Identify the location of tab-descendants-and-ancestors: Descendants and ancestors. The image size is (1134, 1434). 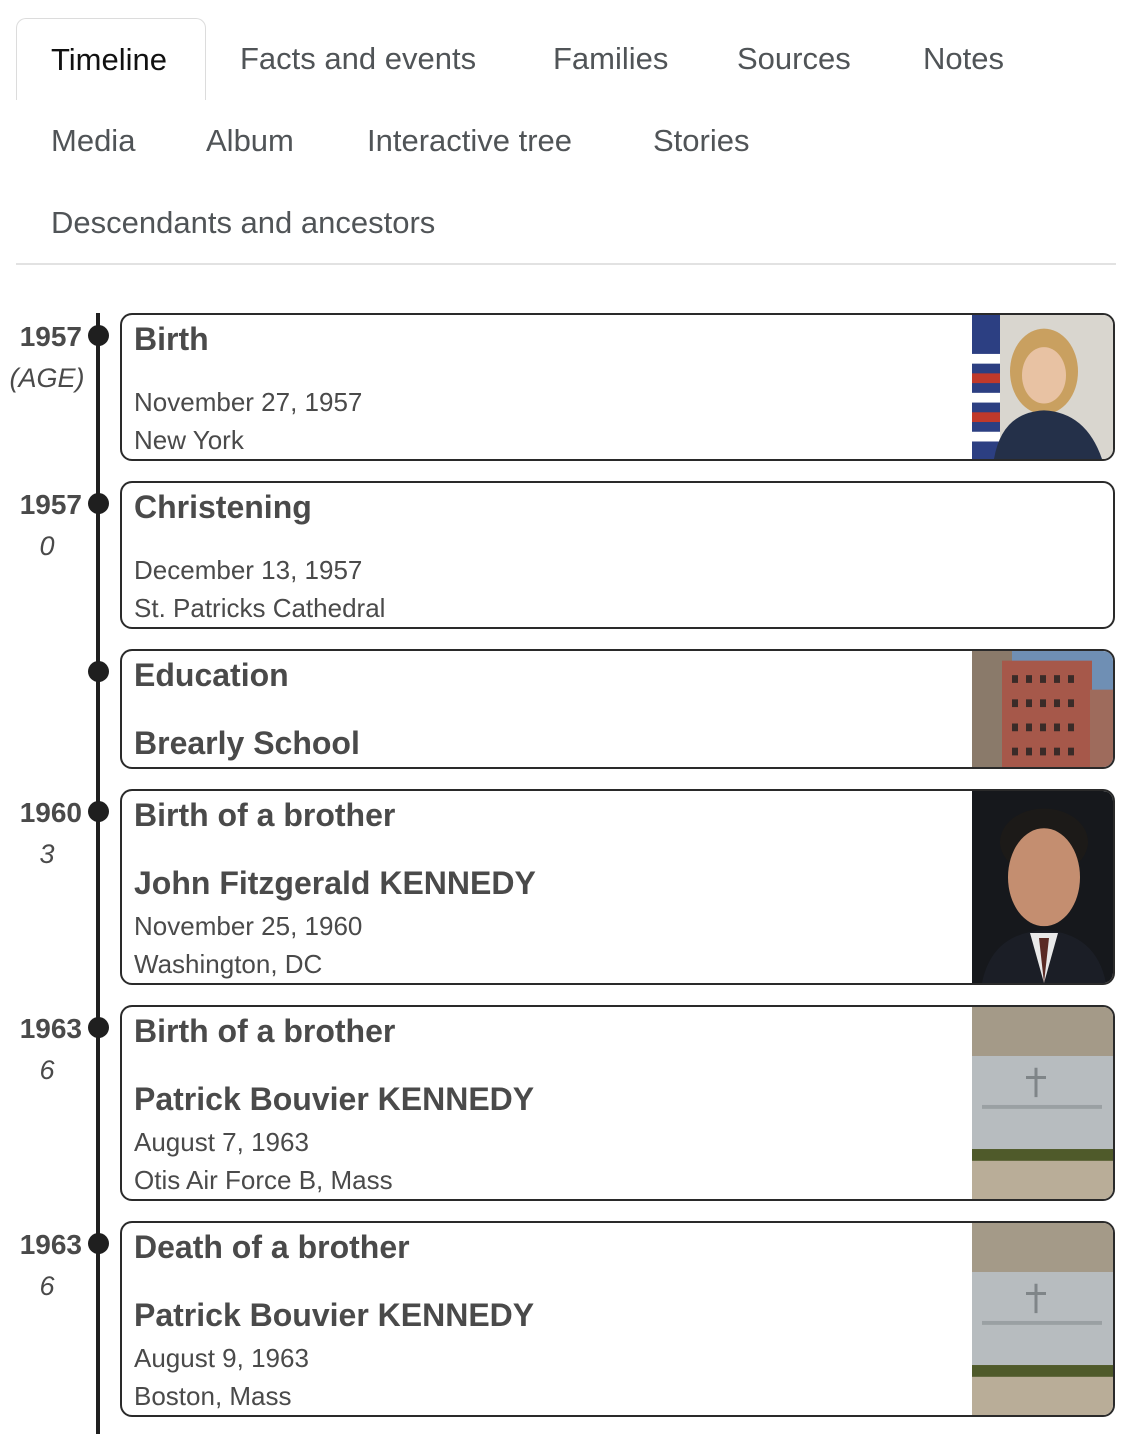
(243, 223).